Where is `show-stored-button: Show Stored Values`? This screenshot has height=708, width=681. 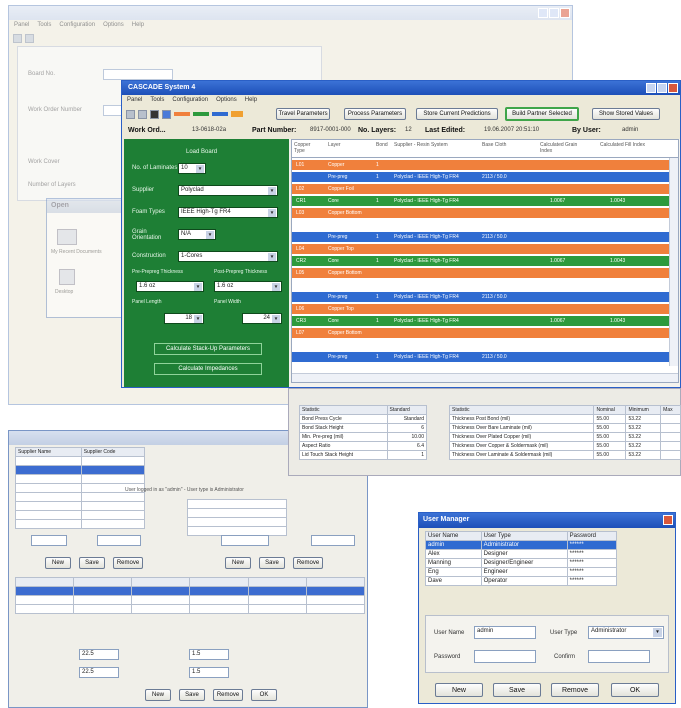 show-stored-button: Show Stored Values is located at coordinates (626, 114).